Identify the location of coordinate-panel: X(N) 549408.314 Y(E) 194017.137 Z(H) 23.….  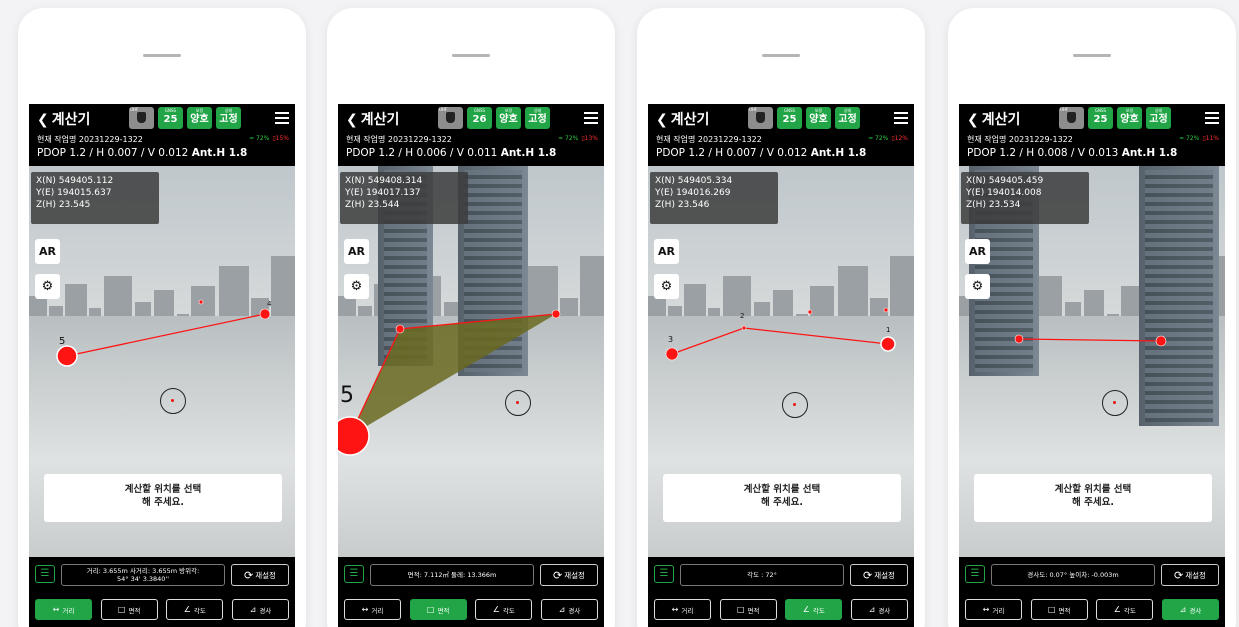
(404, 198).